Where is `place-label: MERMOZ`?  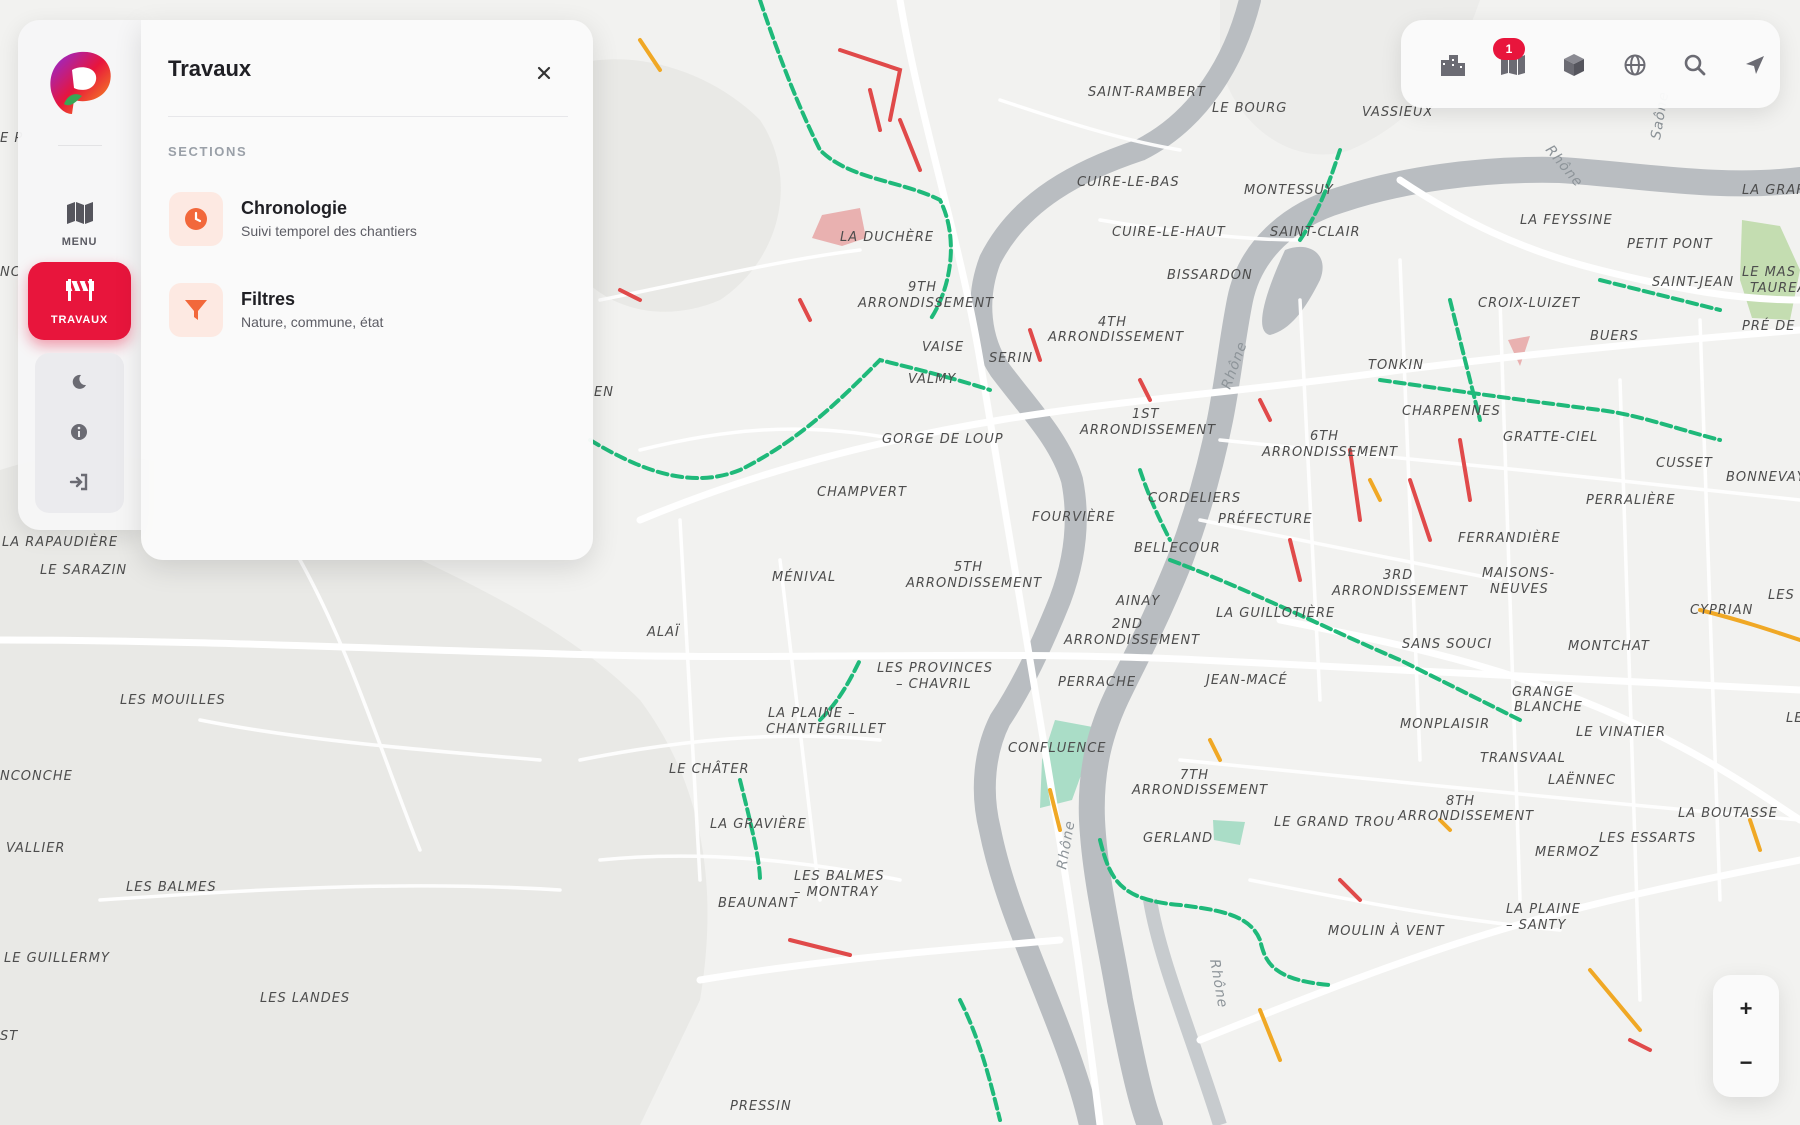 place-label: MERMOZ is located at coordinates (1567, 852).